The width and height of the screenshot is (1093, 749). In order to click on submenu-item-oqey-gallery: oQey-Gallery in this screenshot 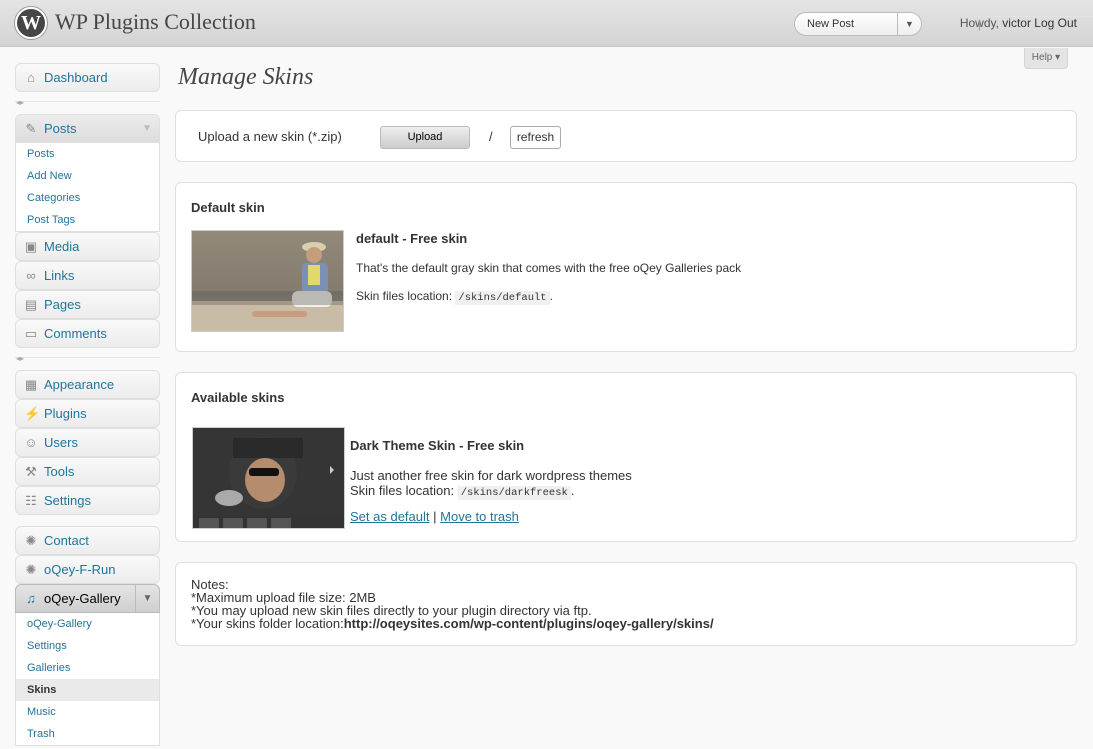, I will do `click(87, 624)`.